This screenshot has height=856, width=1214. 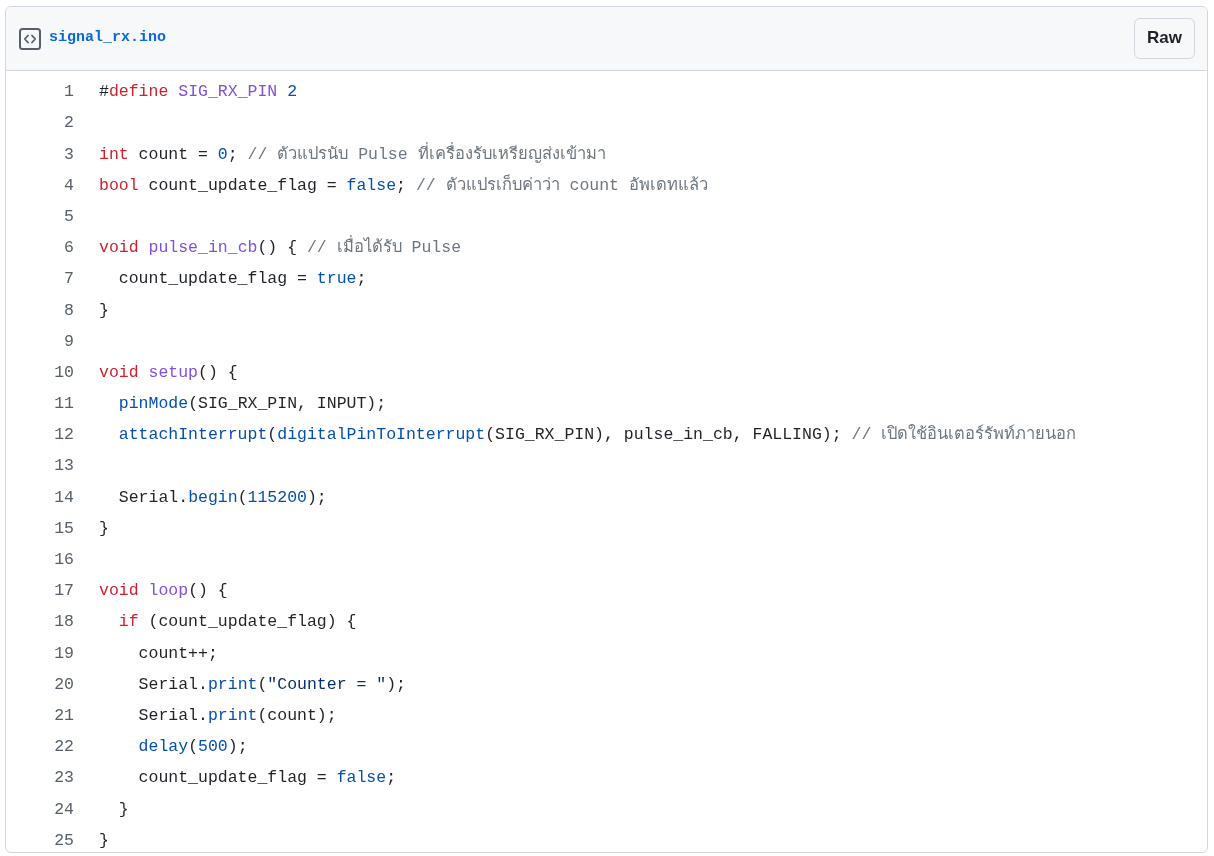 What do you see at coordinates (68, 310) in the screenshot?
I see `line-number: 8` at bounding box center [68, 310].